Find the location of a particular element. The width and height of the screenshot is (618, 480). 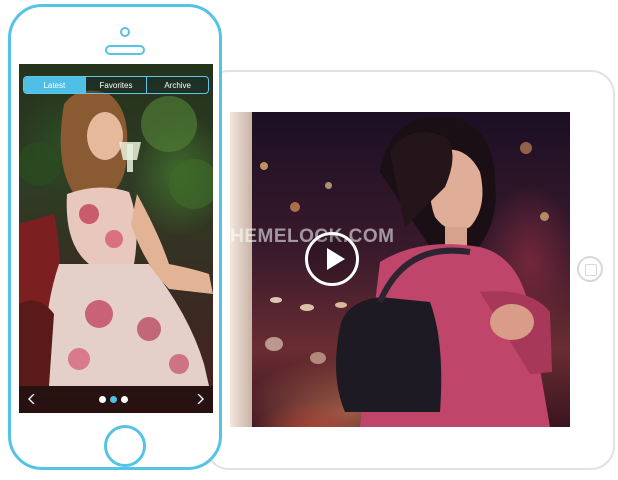

pagination-dots is located at coordinates (113, 399).